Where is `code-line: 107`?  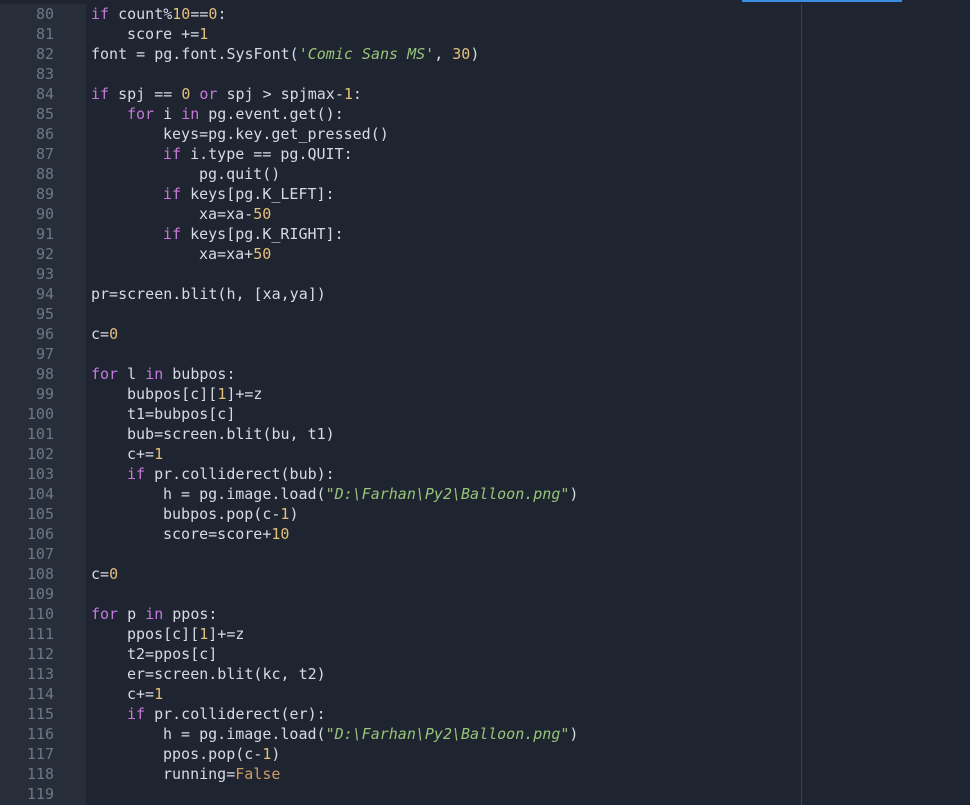
code-line: 107 is located at coordinates (485, 554).